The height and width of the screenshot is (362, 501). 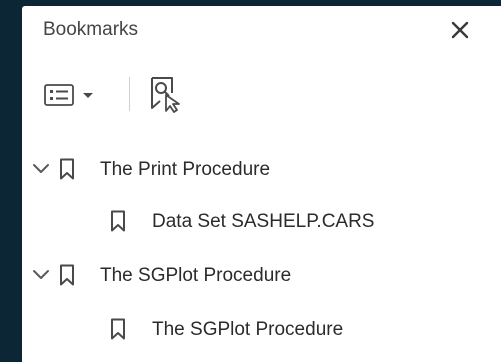 I want to click on bookmark-item-sgplot-procedure-child: The SGPlot Procedure, so click(x=261, y=329).